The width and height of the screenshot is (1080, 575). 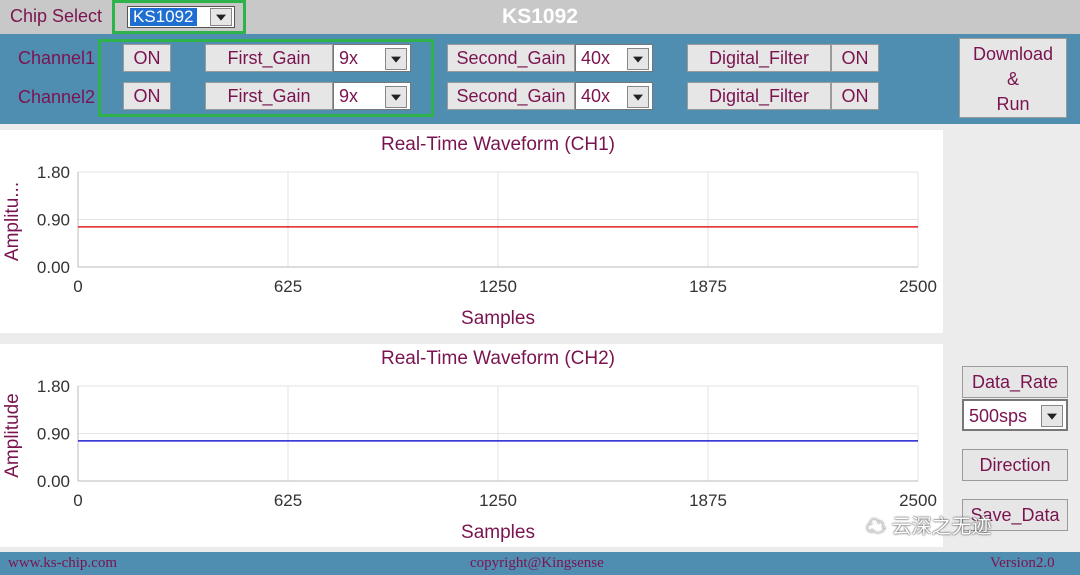 I want to click on app-title: KS1092, so click(x=540, y=16).